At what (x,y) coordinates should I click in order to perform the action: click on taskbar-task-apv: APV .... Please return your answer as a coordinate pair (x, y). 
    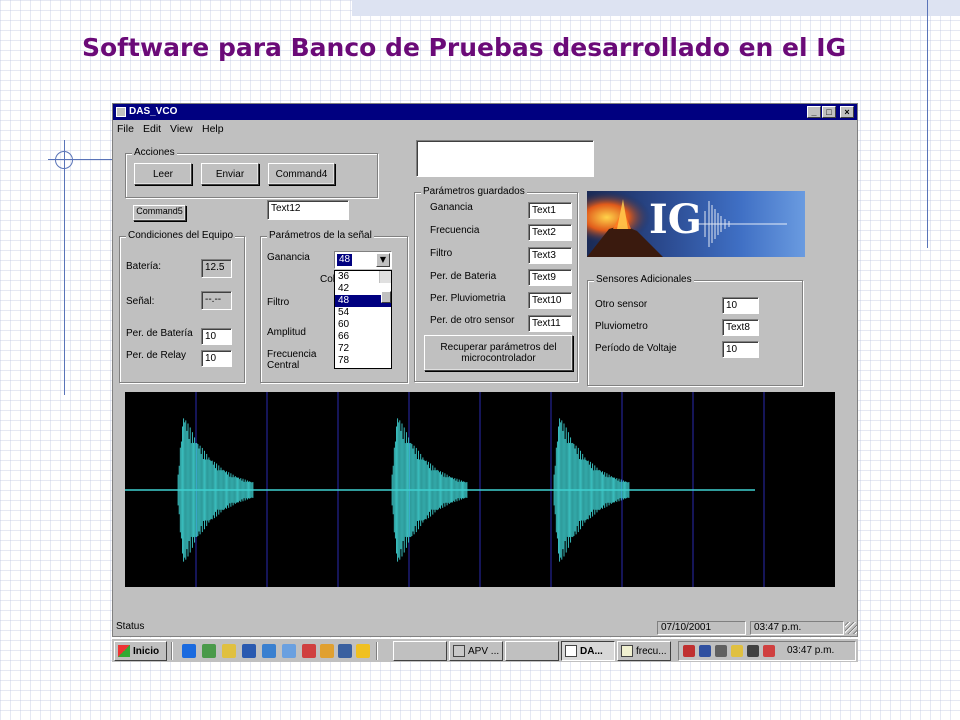
    Looking at the image, I should click on (476, 651).